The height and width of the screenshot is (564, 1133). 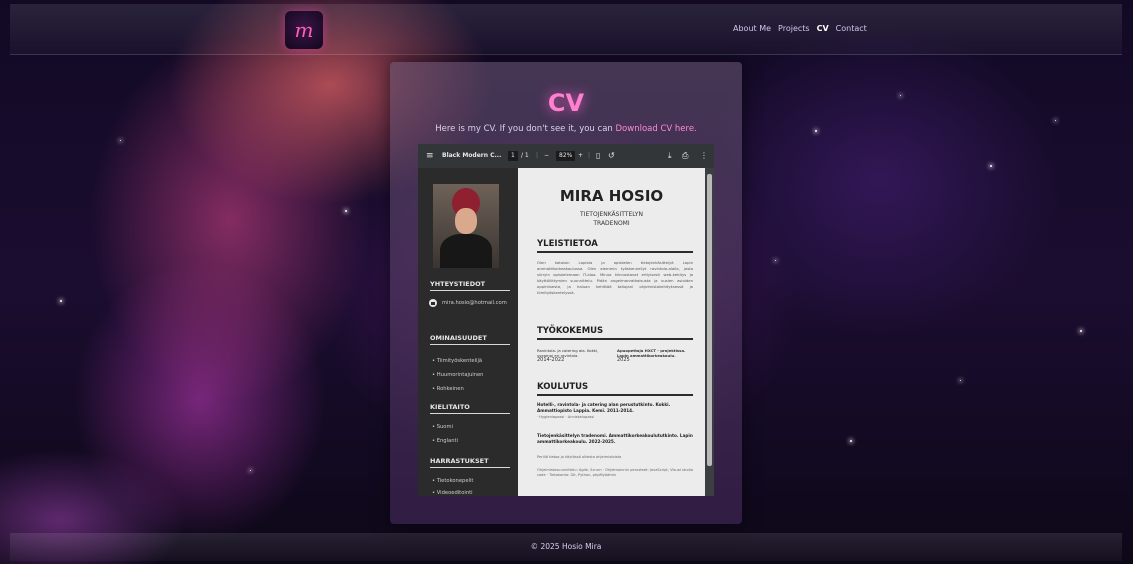 What do you see at coordinates (466, 221) in the screenshot?
I see `photo-face` at bounding box center [466, 221].